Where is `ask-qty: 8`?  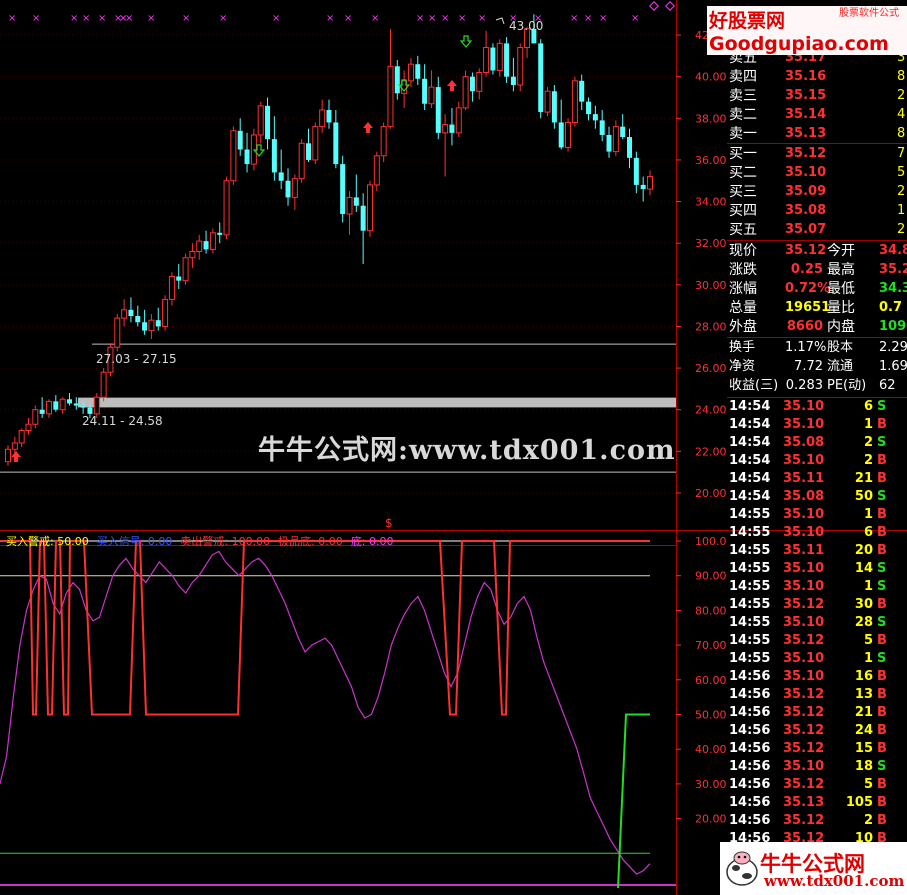 ask-qty: 8 is located at coordinates (901, 133).